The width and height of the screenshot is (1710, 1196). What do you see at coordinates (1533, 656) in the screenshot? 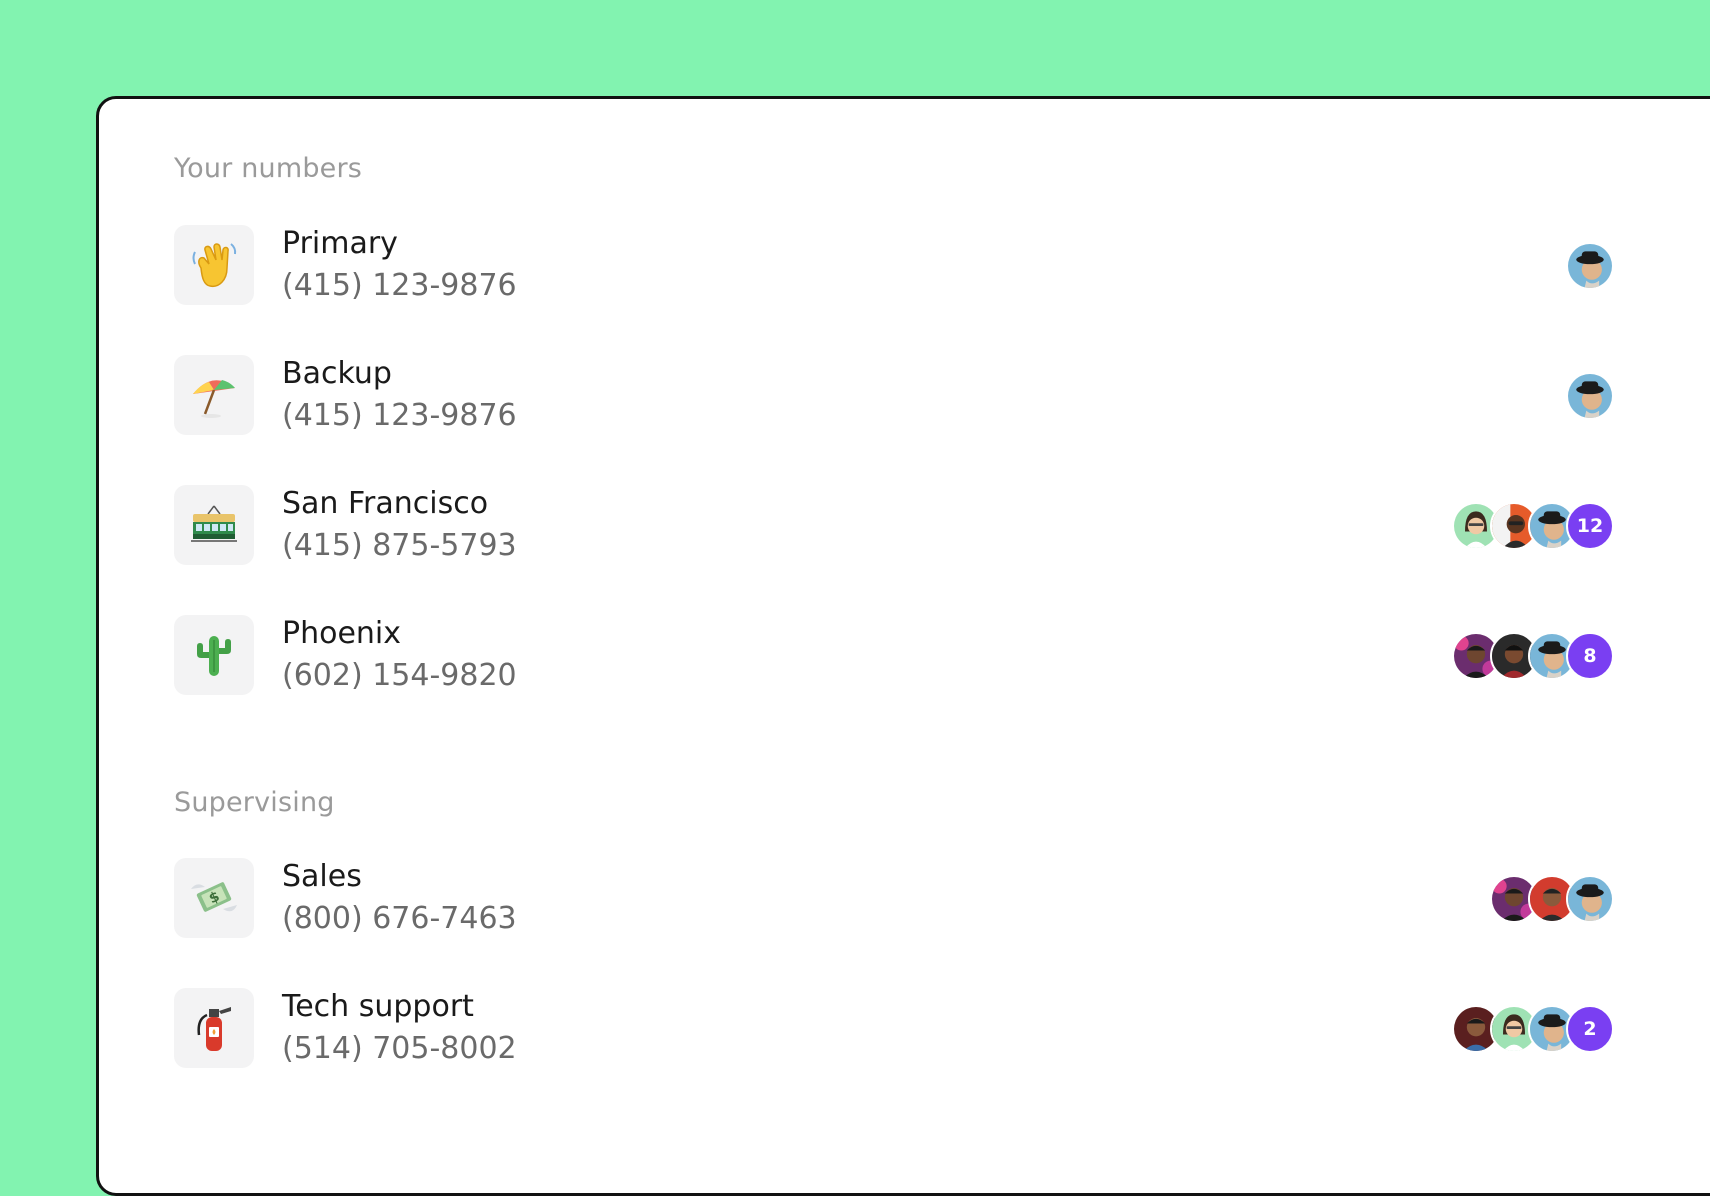
I see `member-avatars: 8` at bounding box center [1533, 656].